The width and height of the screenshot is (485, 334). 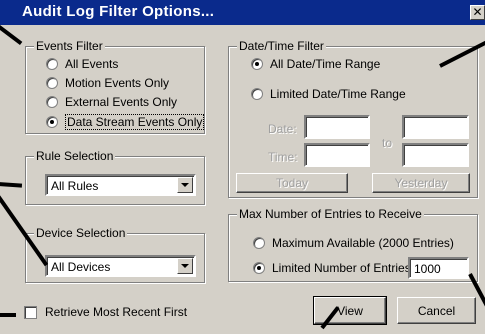 I want to click on today-button-label: Today, so click(x=292, y=183).